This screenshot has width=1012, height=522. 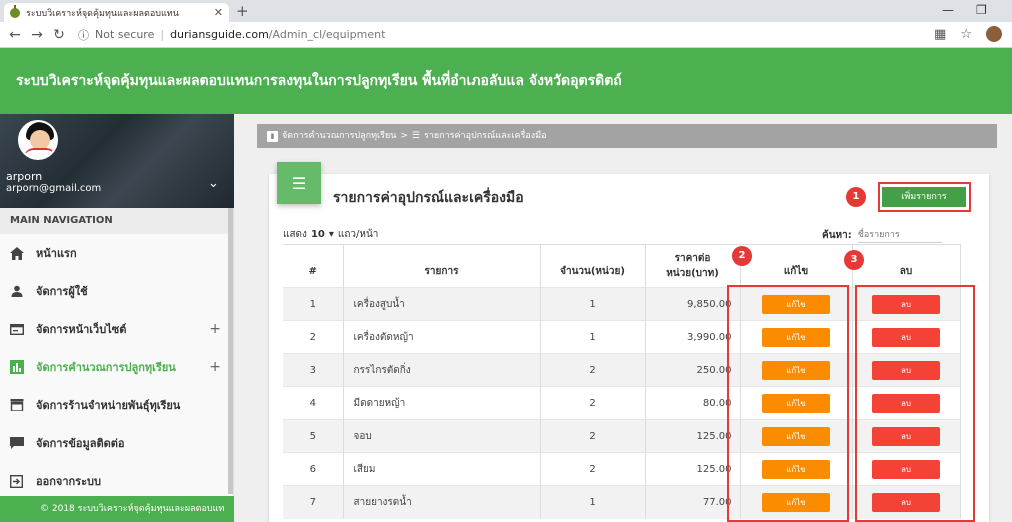 I want to click on browser-tab: ระบบวิเคราะห์จุดคุ้มทุนและผลตอบแทน ✕, so click(x=116, y=12).